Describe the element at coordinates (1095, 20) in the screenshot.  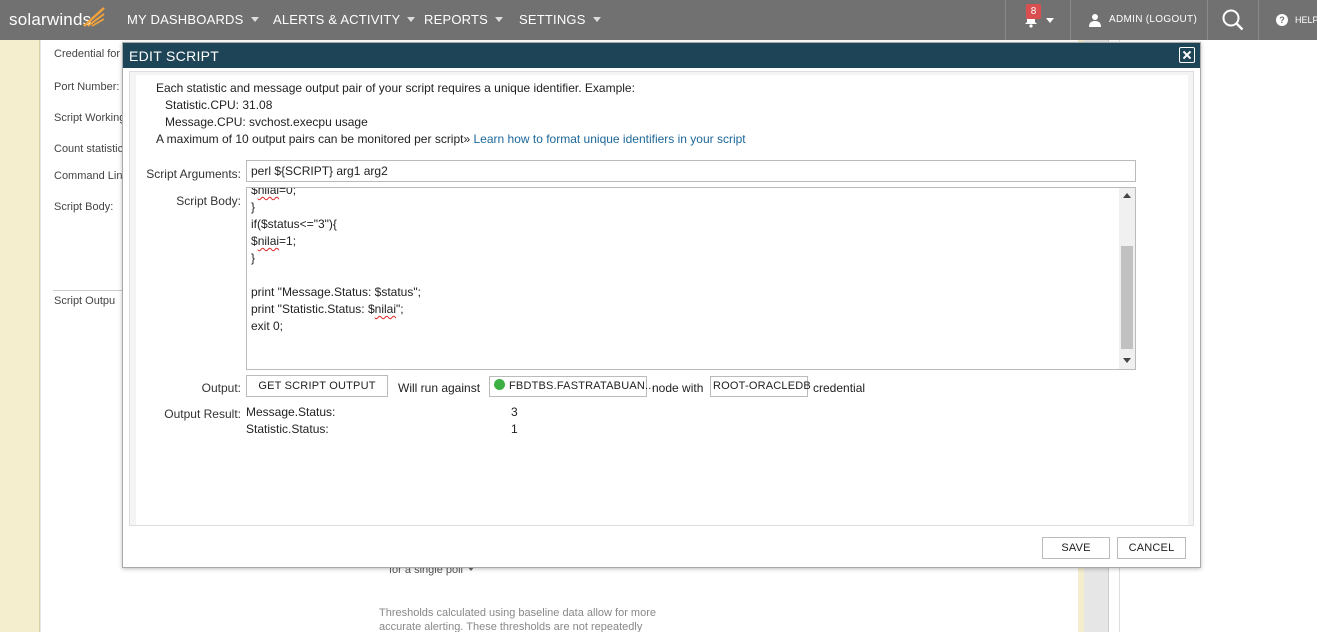
I see `user-icon` at that location.